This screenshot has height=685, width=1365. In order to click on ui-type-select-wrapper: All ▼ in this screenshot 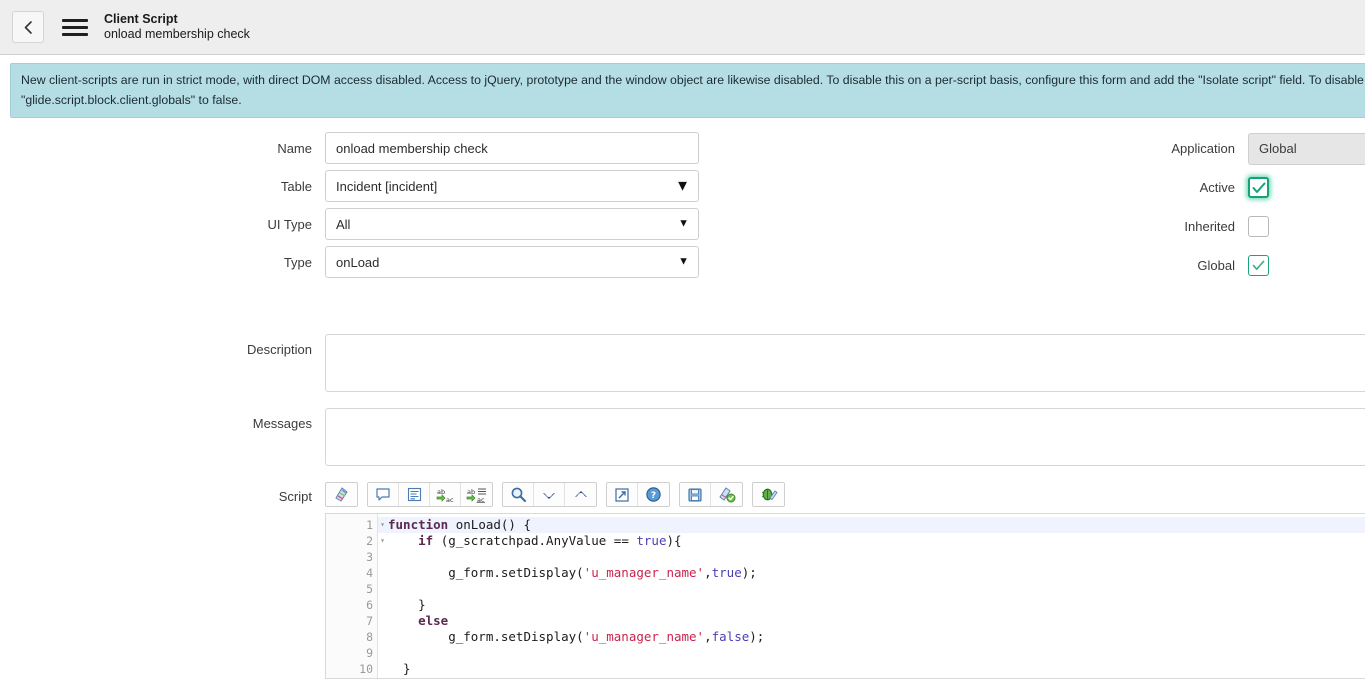, I will do `click(512, 224)`.